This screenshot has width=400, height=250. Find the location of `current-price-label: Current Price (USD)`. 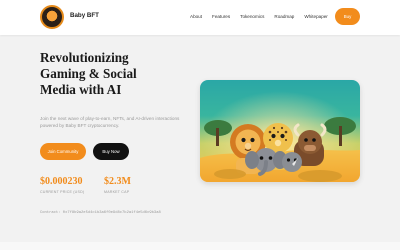

current-price-label: Current Price (USD) is located at coordinates (62, 192).